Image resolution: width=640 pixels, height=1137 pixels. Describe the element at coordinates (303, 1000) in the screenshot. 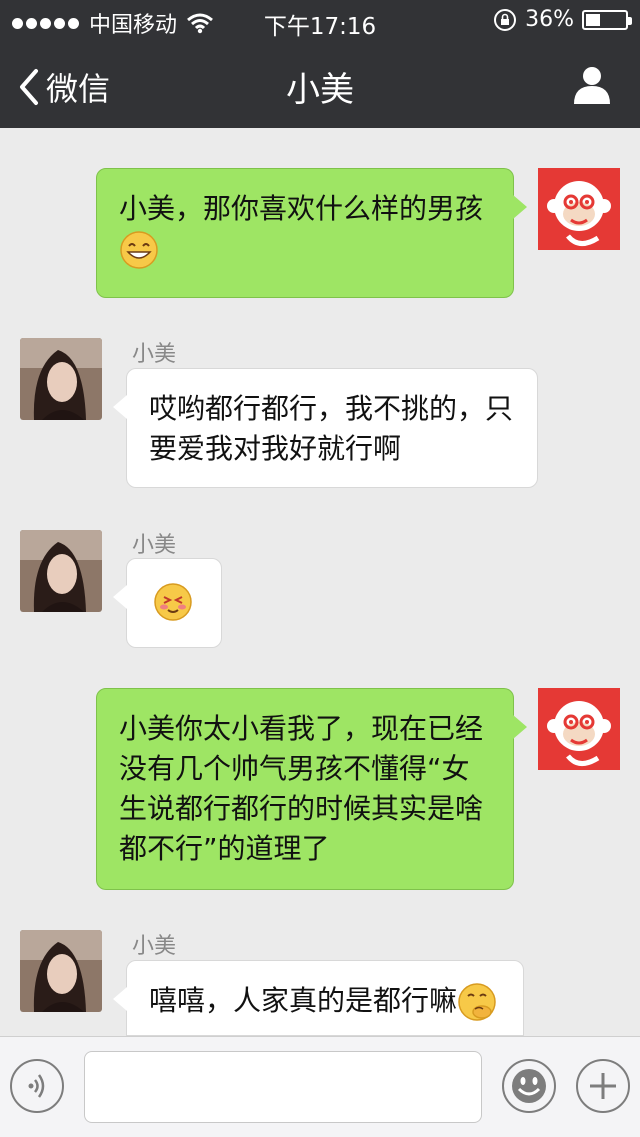

I see `message-text: 嘻嘻，人家真的是都行嘛` at that location.